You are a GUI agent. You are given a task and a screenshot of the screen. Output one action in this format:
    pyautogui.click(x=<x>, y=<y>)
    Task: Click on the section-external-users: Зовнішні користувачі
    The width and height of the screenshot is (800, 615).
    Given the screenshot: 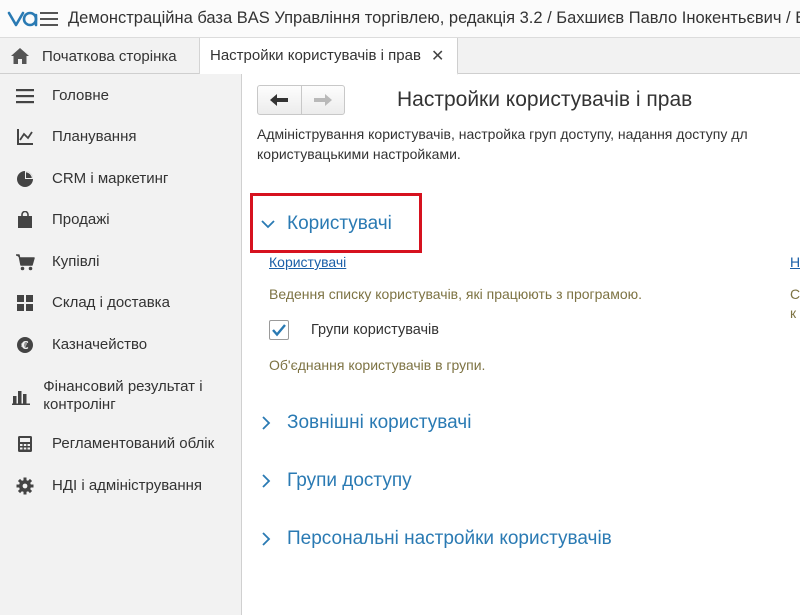 What is the action you would take?
    pyautogui.click(x=366, y=423)
    